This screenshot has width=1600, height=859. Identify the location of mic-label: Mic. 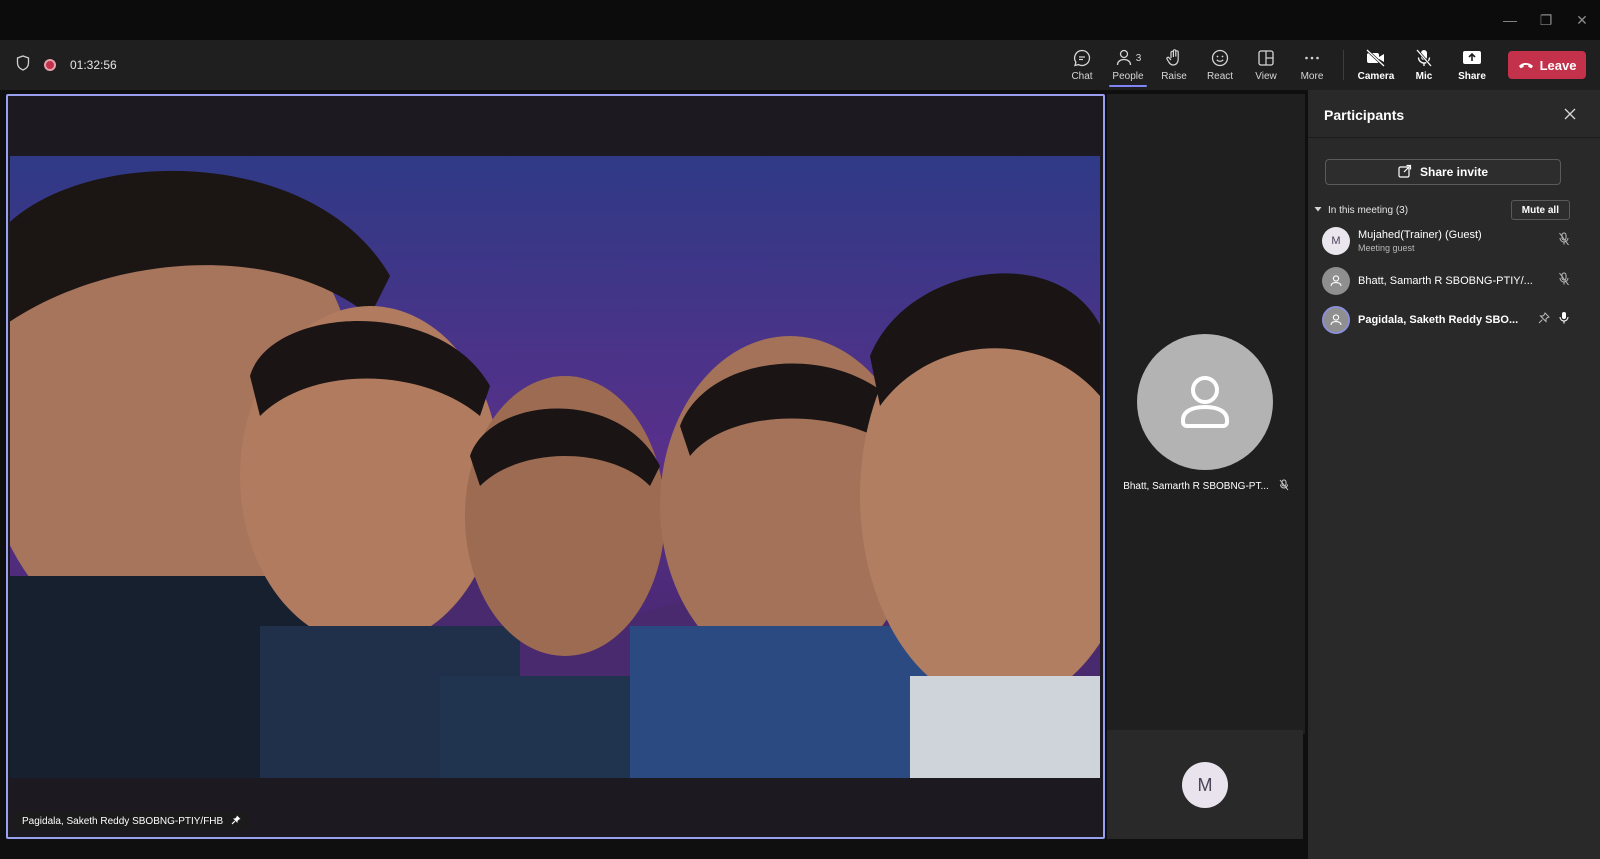
(1424, 76).